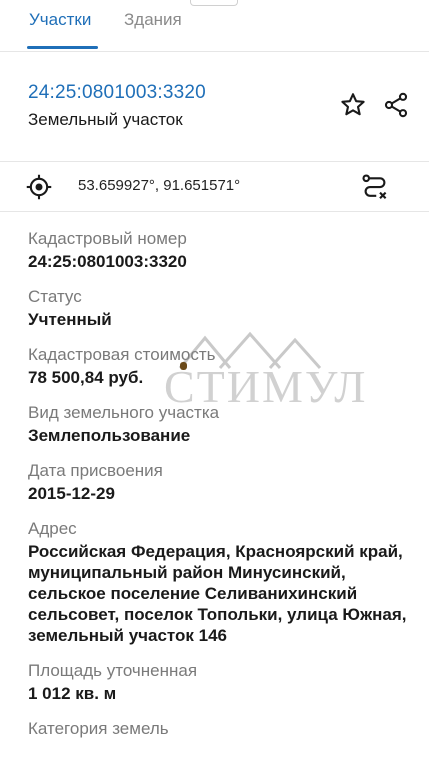 The height and width of the screenshot is (768, 429). I want to click on field-label: Кадастровая стоимость, so click(122, 354).